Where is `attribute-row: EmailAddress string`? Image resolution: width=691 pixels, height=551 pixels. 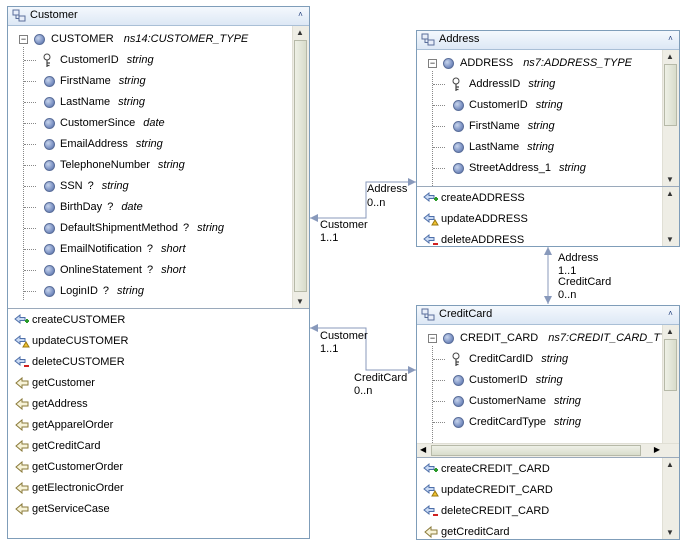
attribute-row: EmailAddress string is located at coordinates (111, 144).